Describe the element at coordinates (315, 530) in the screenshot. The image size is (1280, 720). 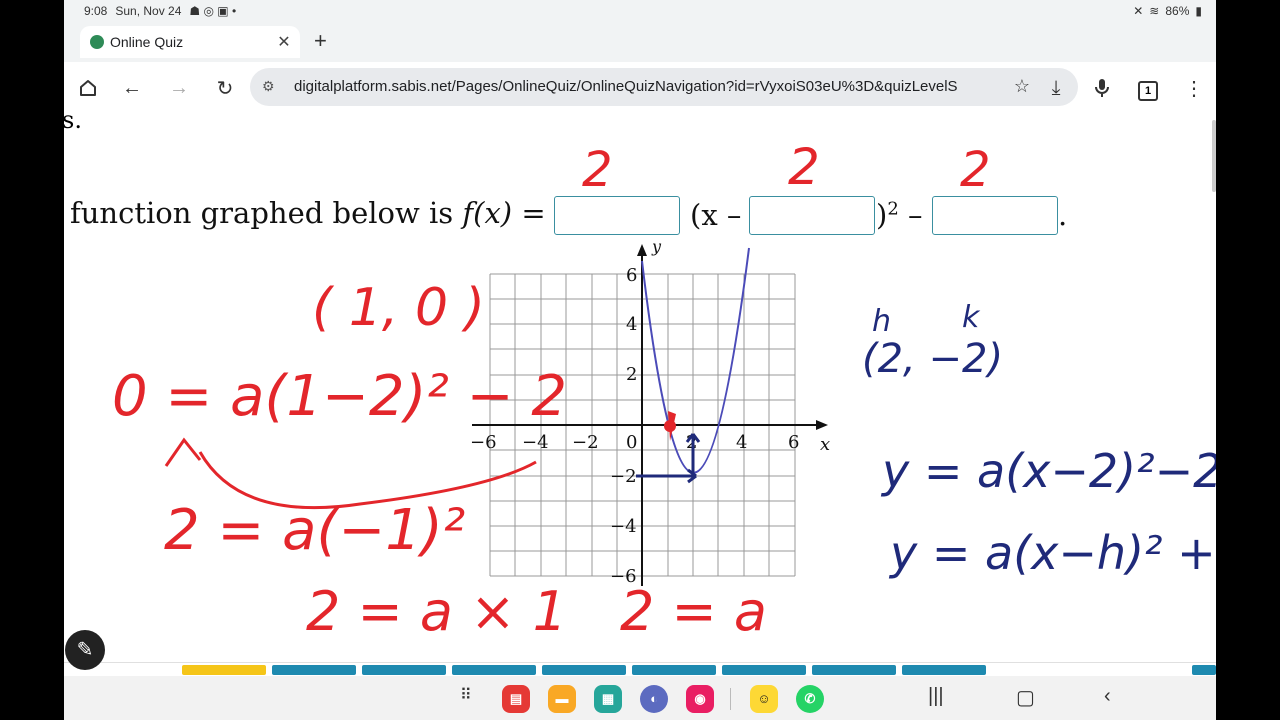
I see `handwritten-equation-2: 2 = a(−1)²` at that location.